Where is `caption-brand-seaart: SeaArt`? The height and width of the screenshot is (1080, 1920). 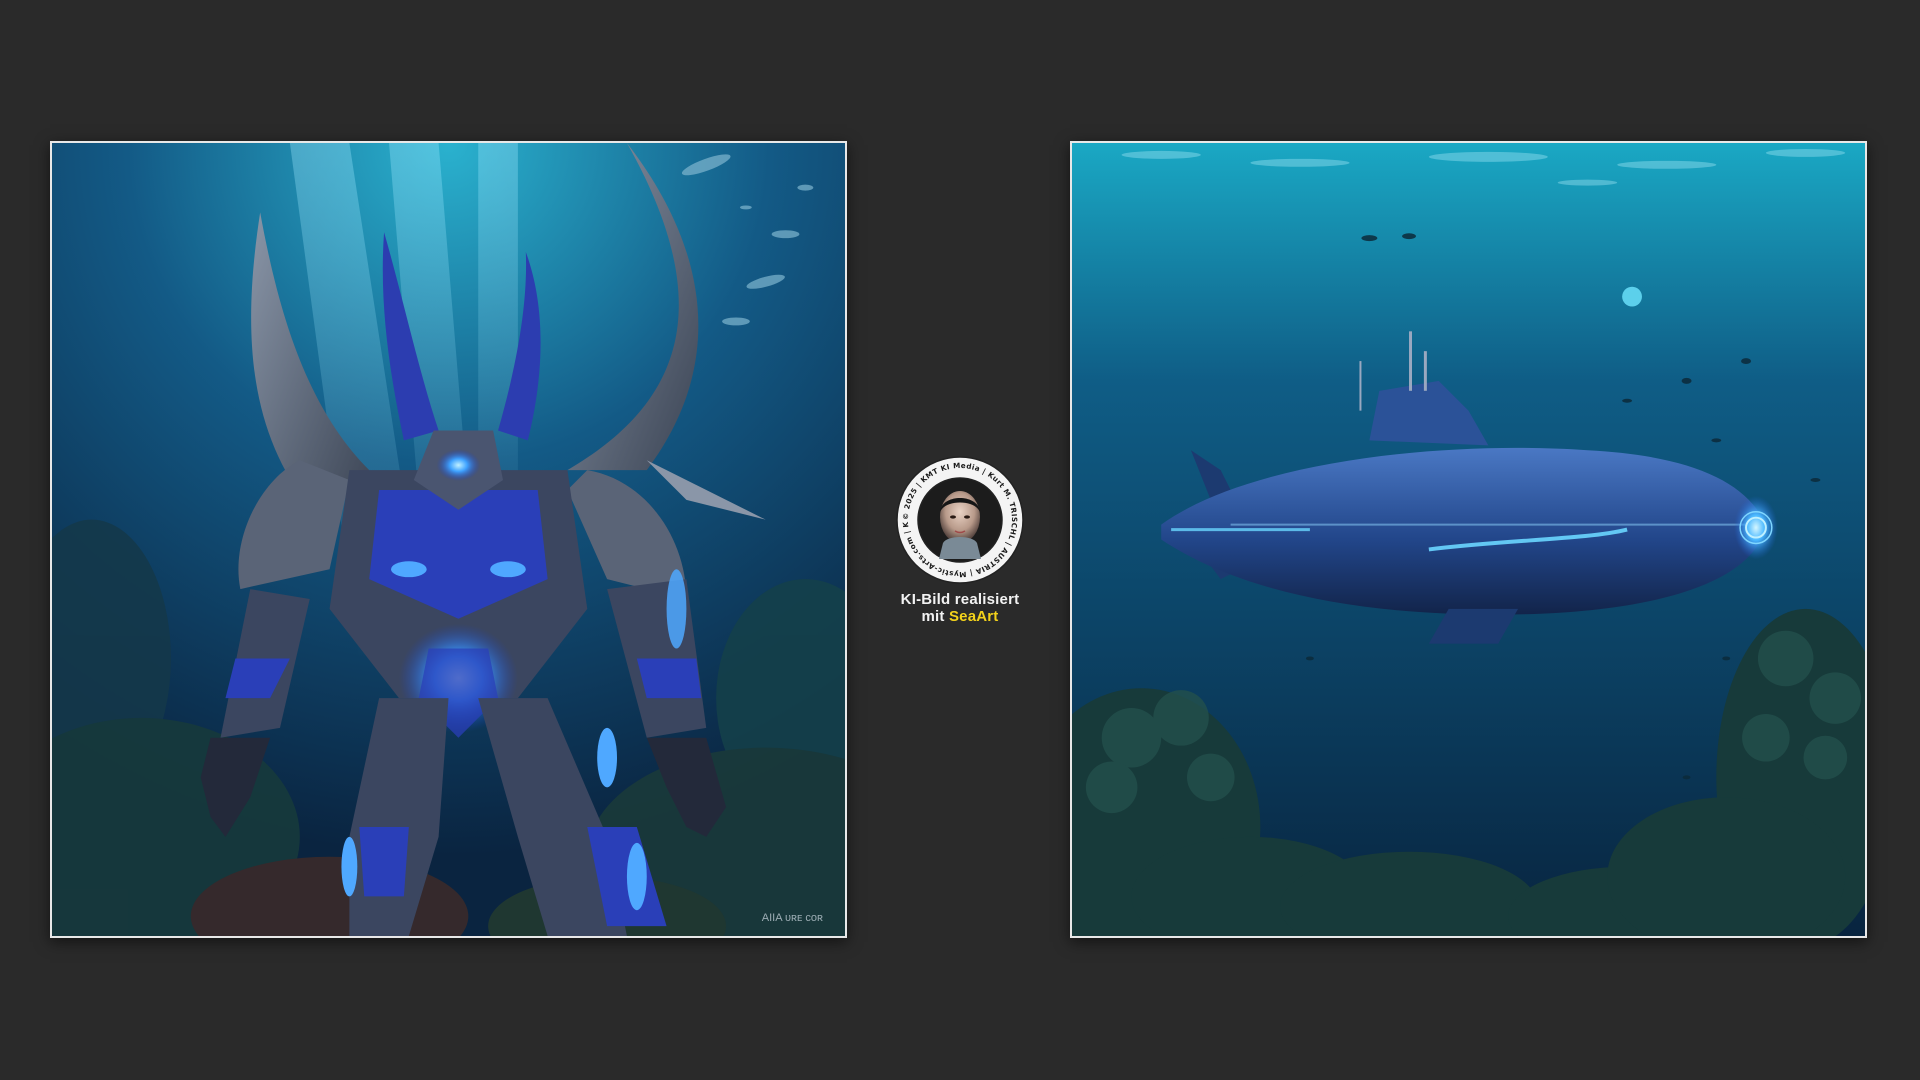
caption-brand-seaart: SeaArt is located at coordinates (974, 616).